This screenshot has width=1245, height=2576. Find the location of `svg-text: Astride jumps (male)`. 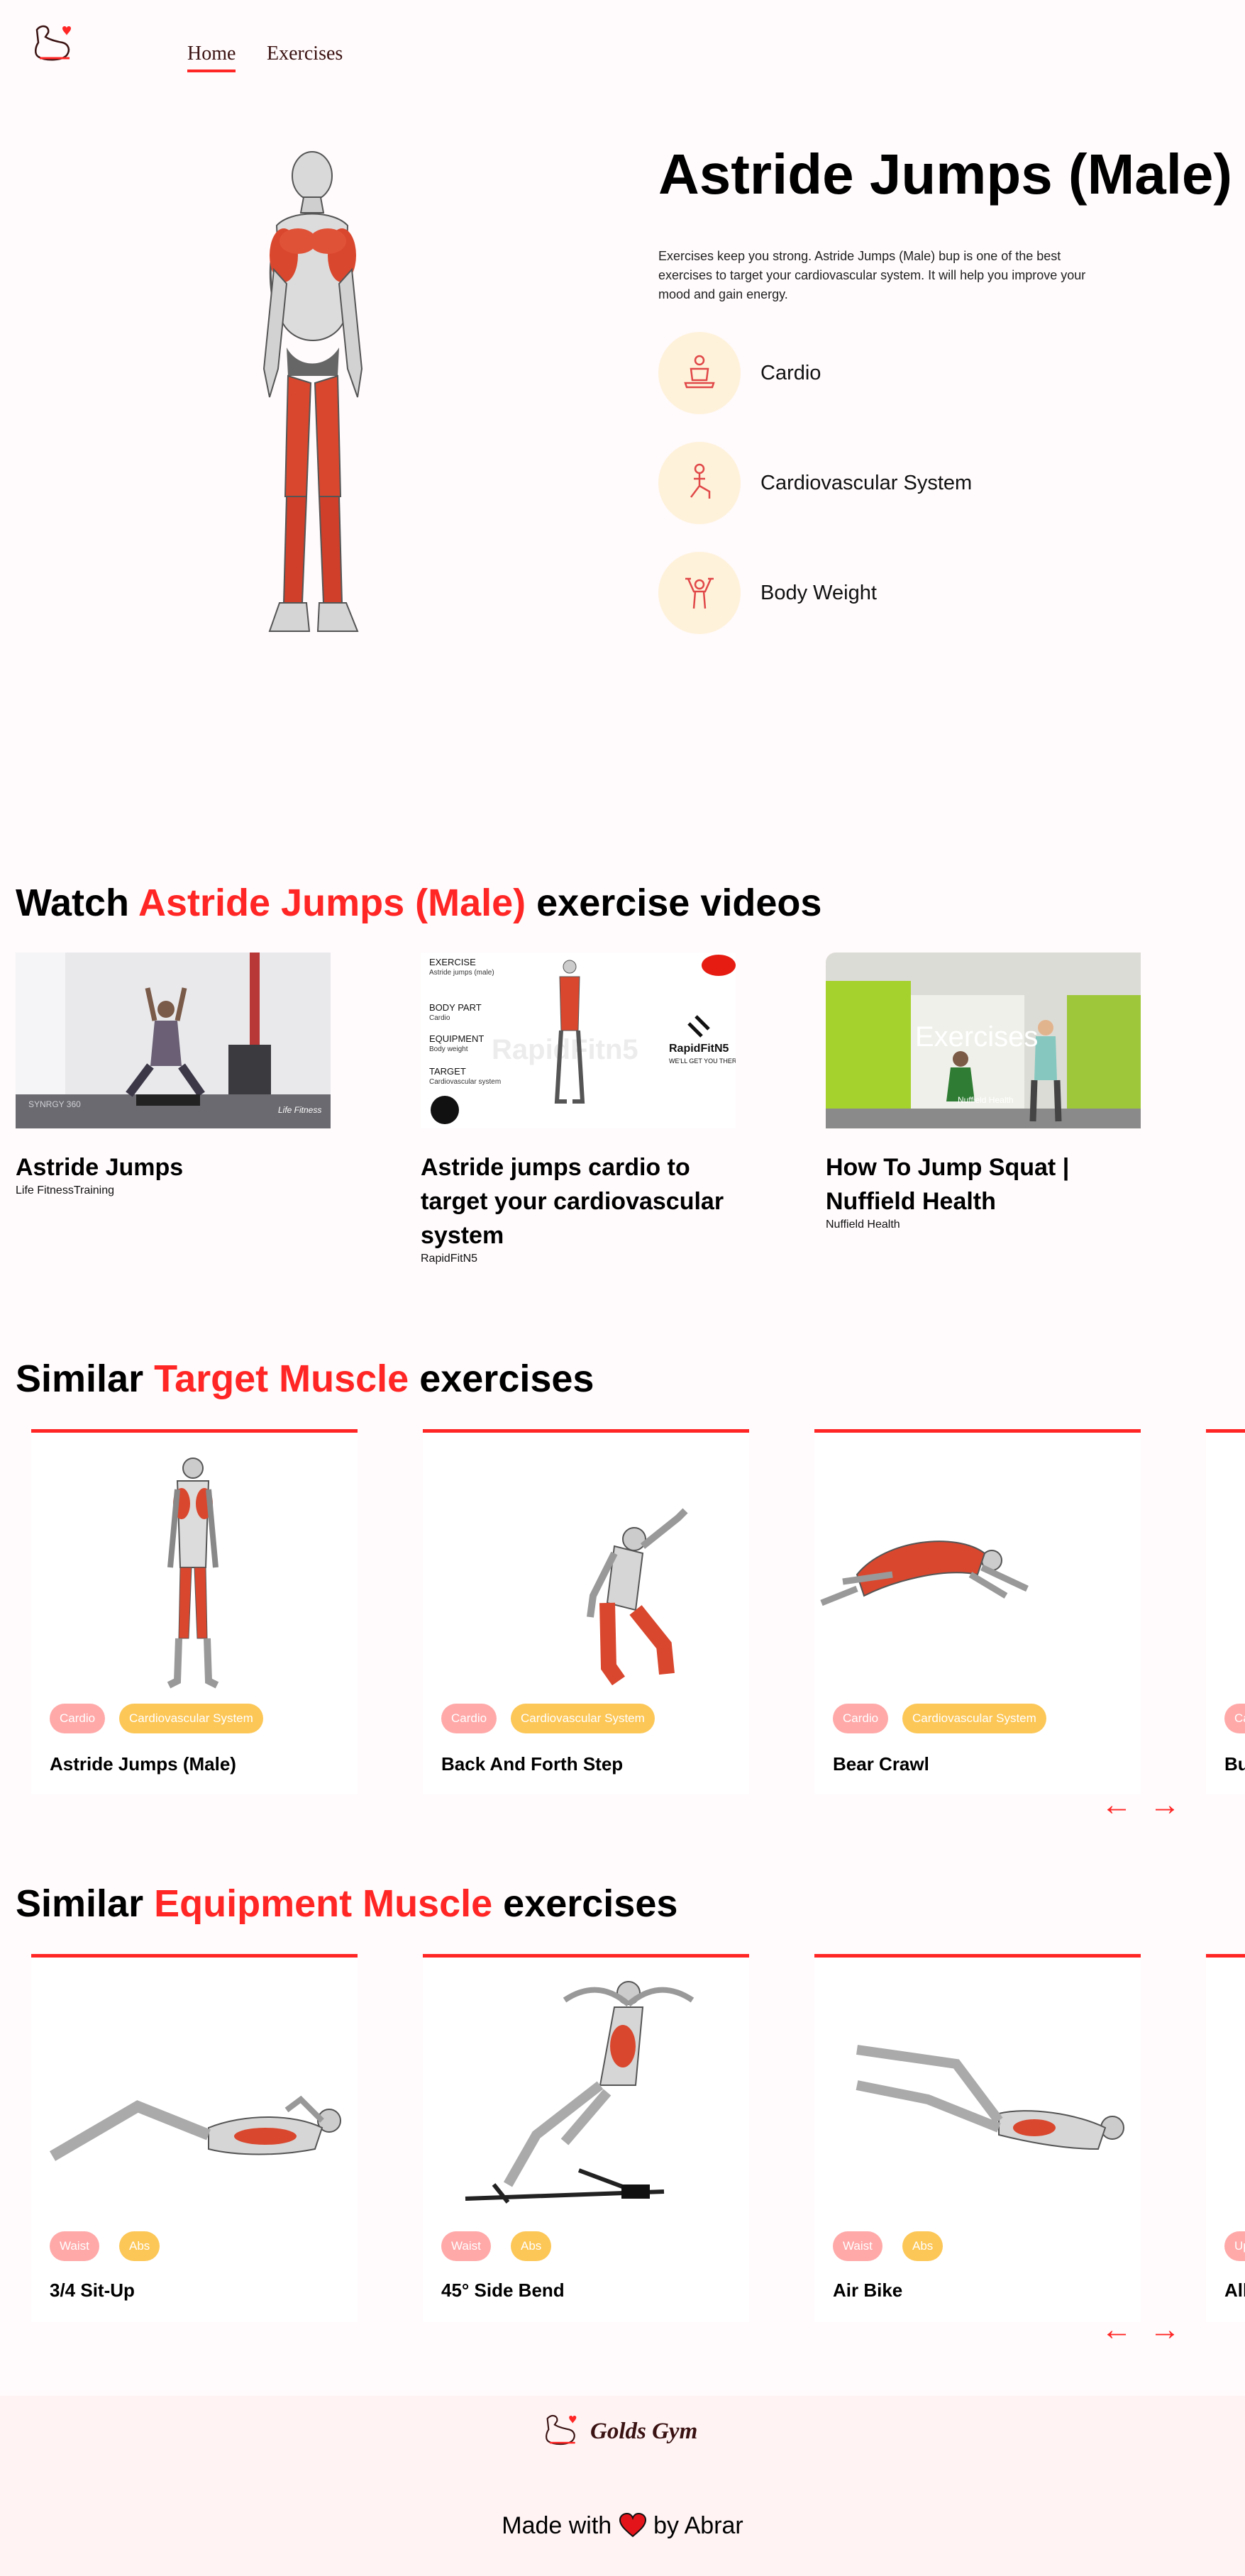

svg-text: Astride jumps (male) is located at coordinates (462, 973).